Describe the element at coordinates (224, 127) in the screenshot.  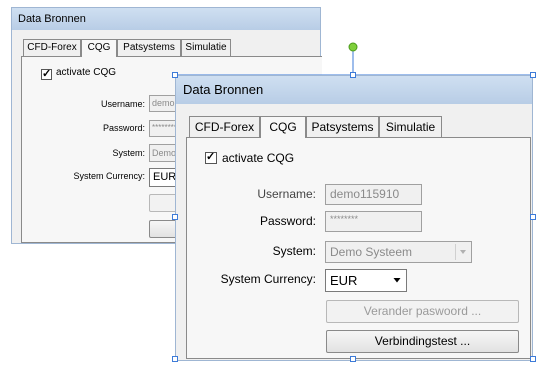
I see `front-tab-cfd-forex: CFD-Forex` at that location.